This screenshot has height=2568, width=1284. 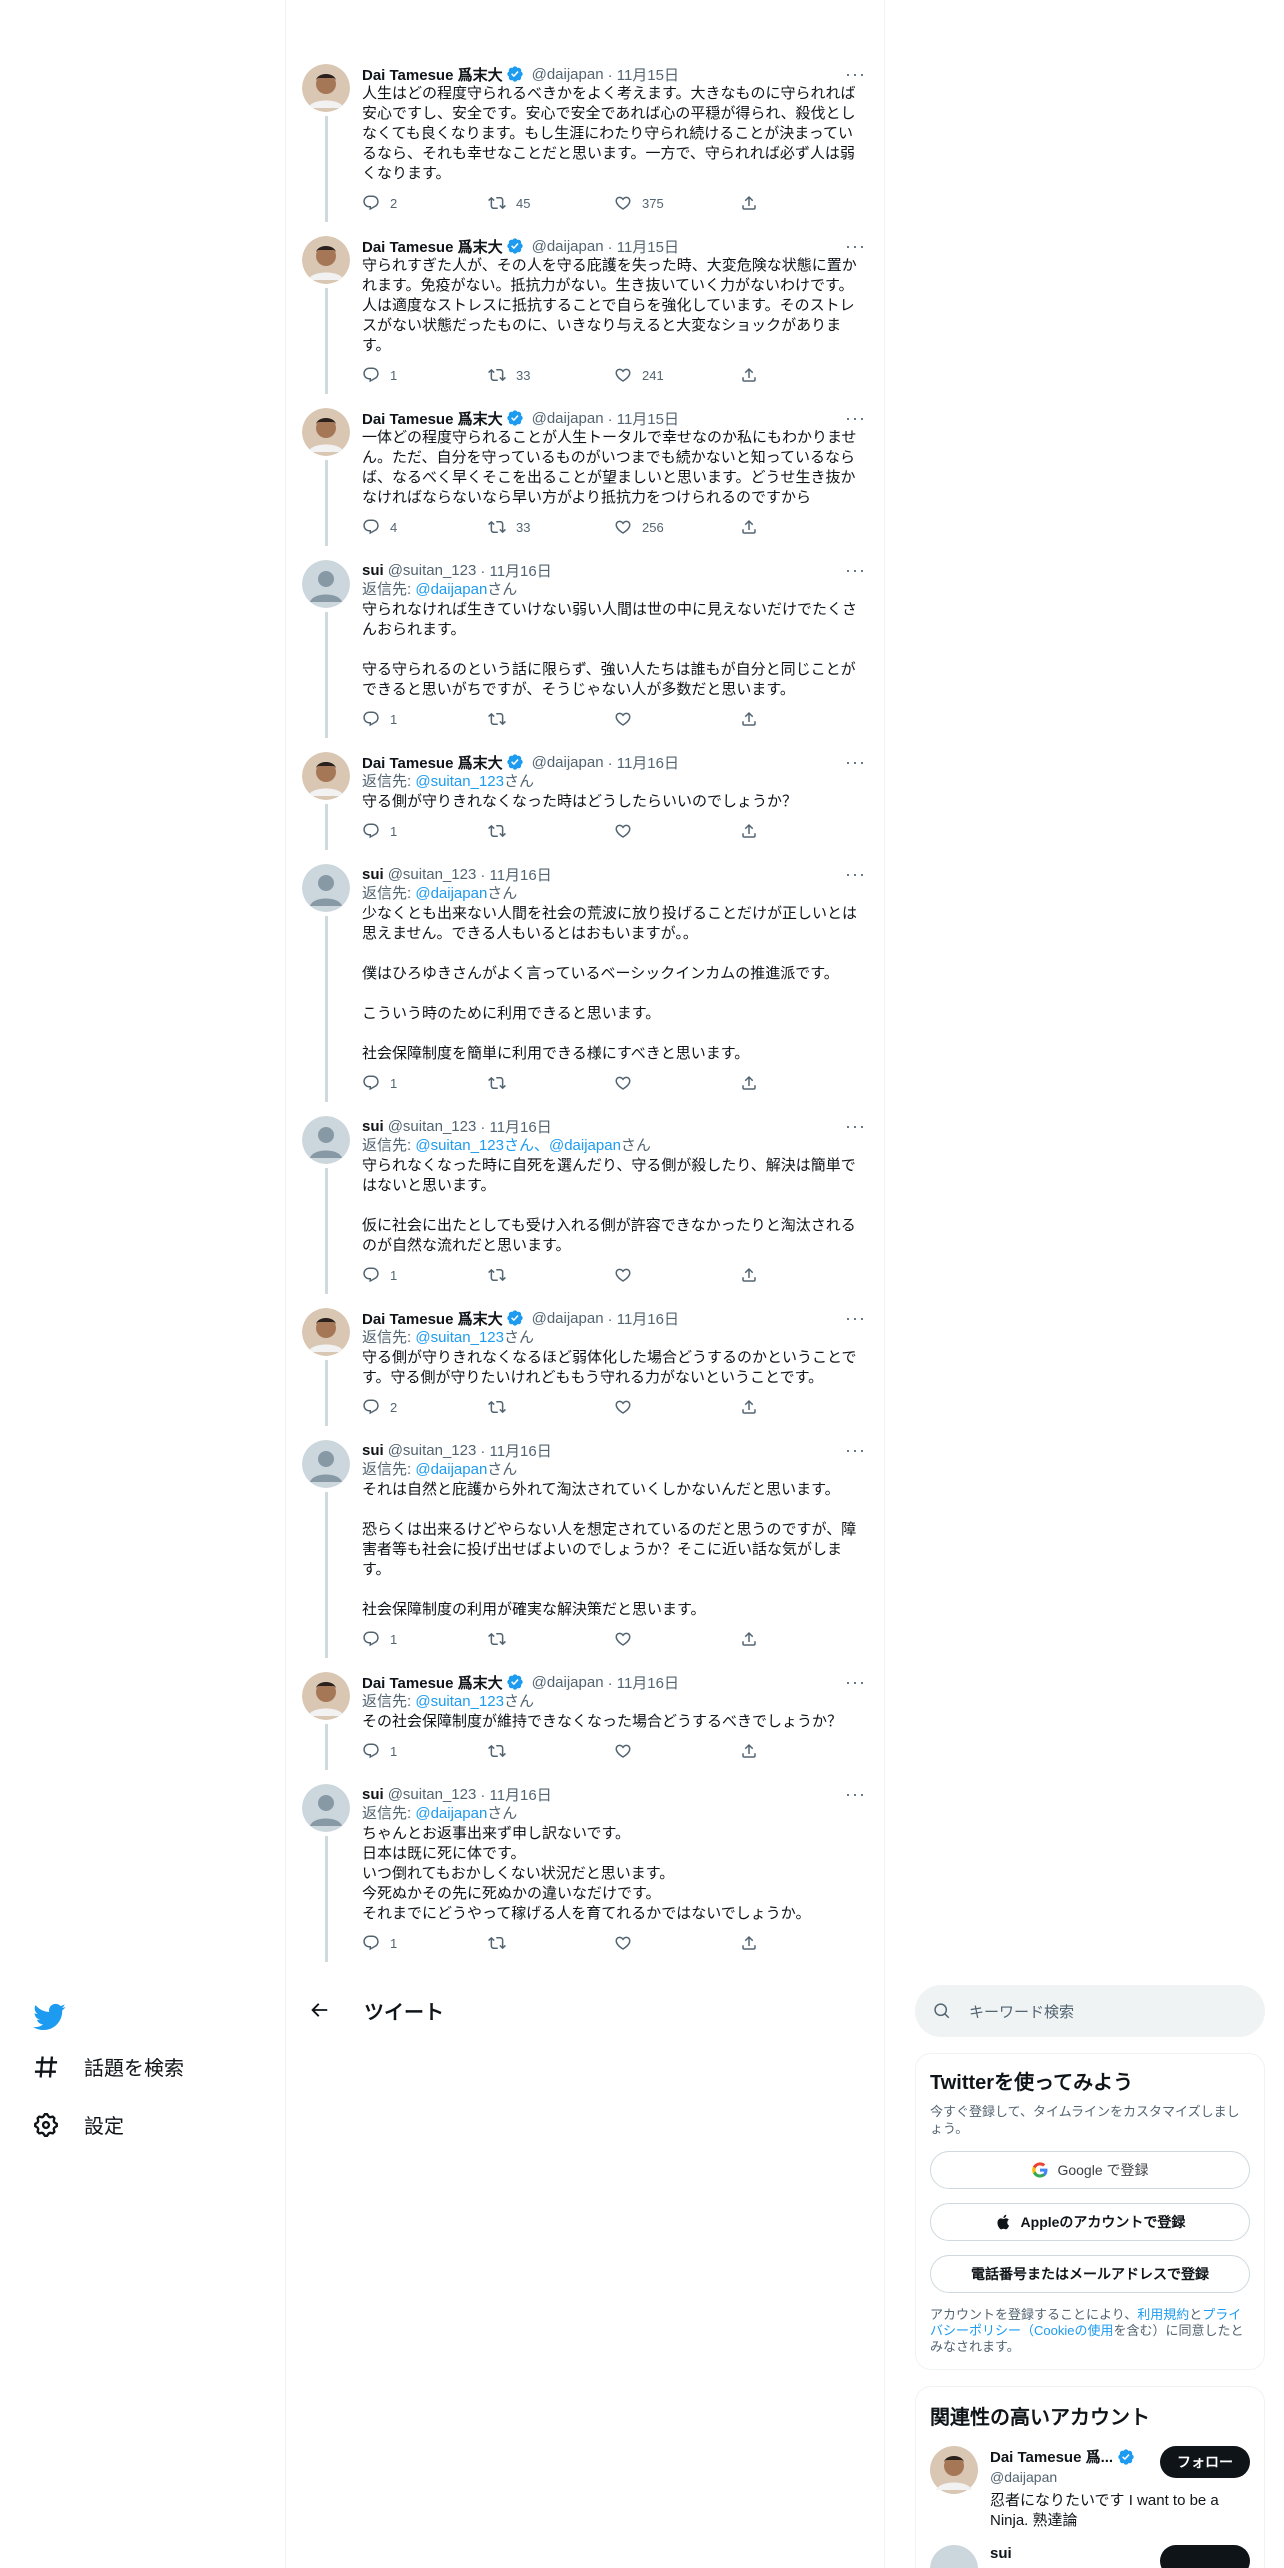 I want to click on nav-item-settings: 設定, so click(x=78, y=2124).